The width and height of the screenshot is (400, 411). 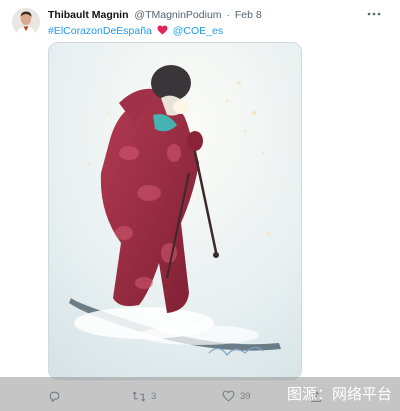 I want to click on tweet-date: Feb 8, so click(x=248, y=15).